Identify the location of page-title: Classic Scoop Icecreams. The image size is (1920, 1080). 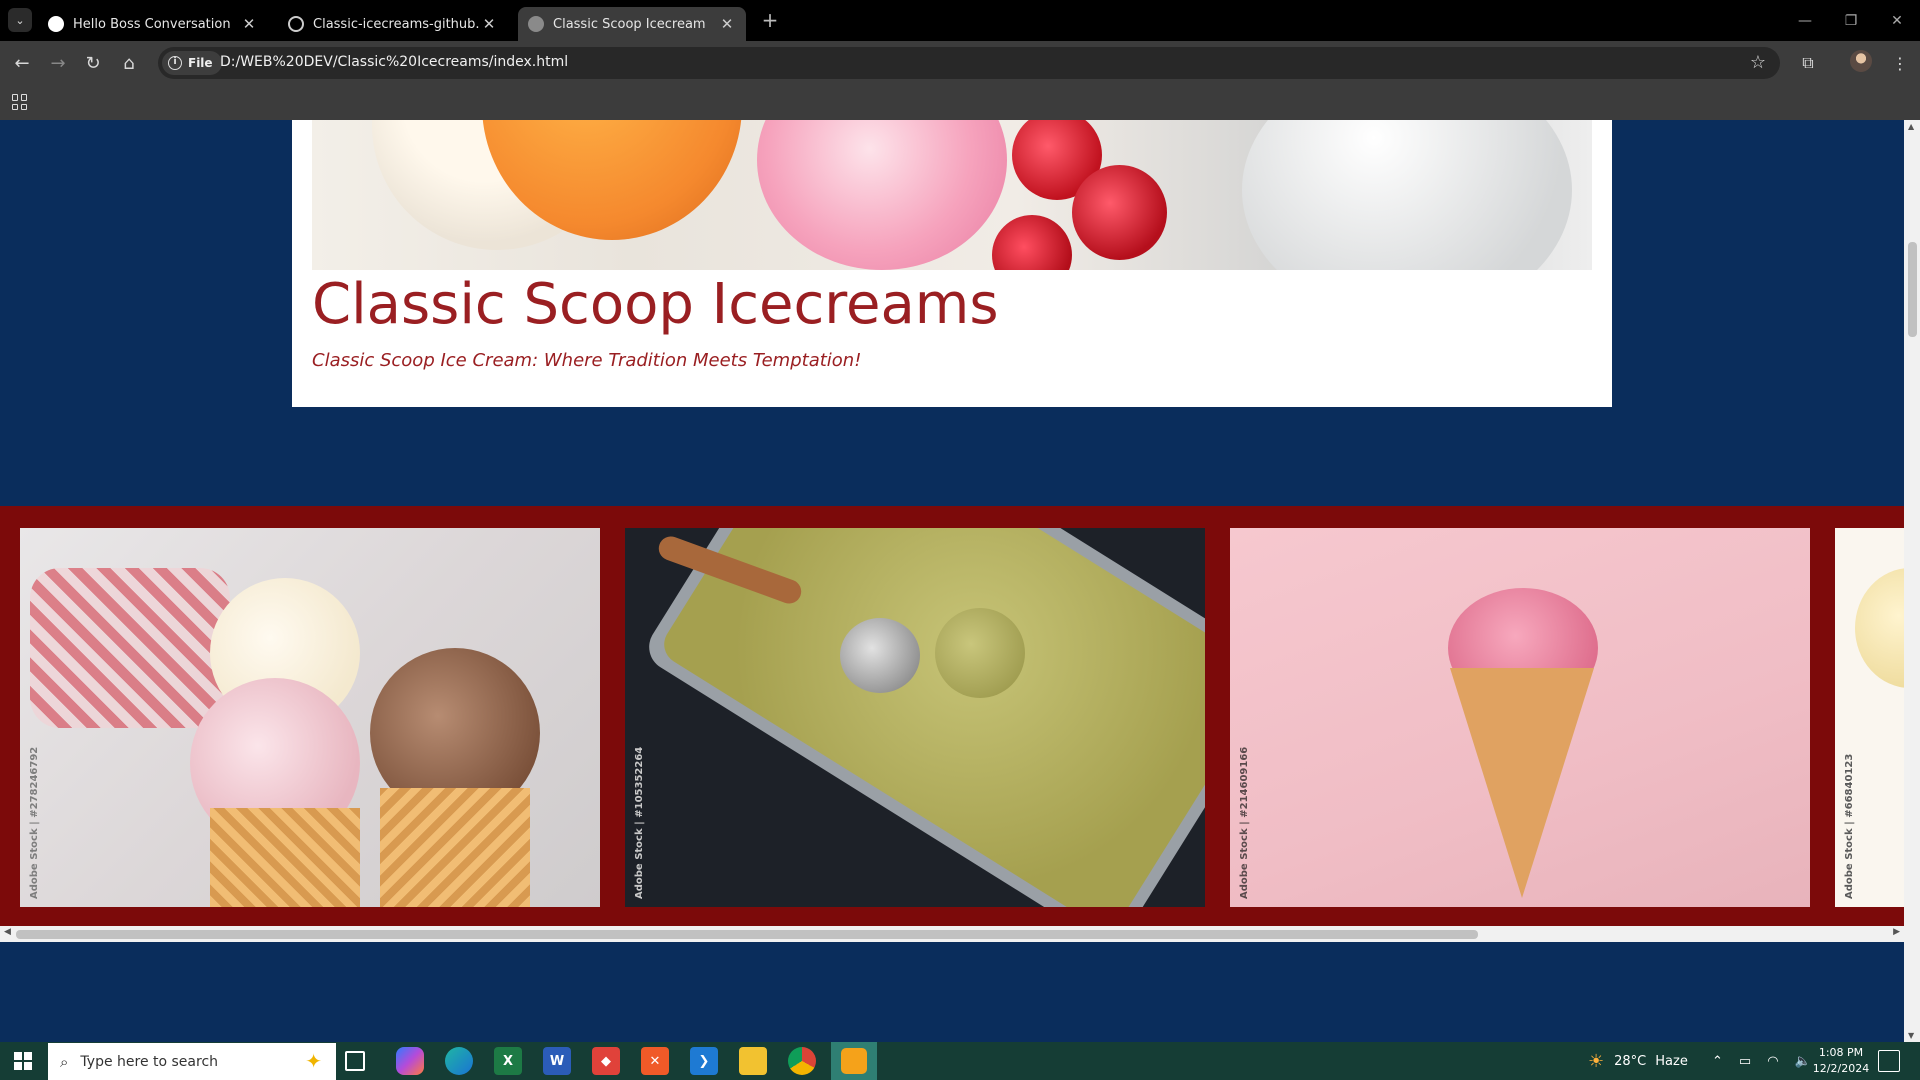
(655, 304).